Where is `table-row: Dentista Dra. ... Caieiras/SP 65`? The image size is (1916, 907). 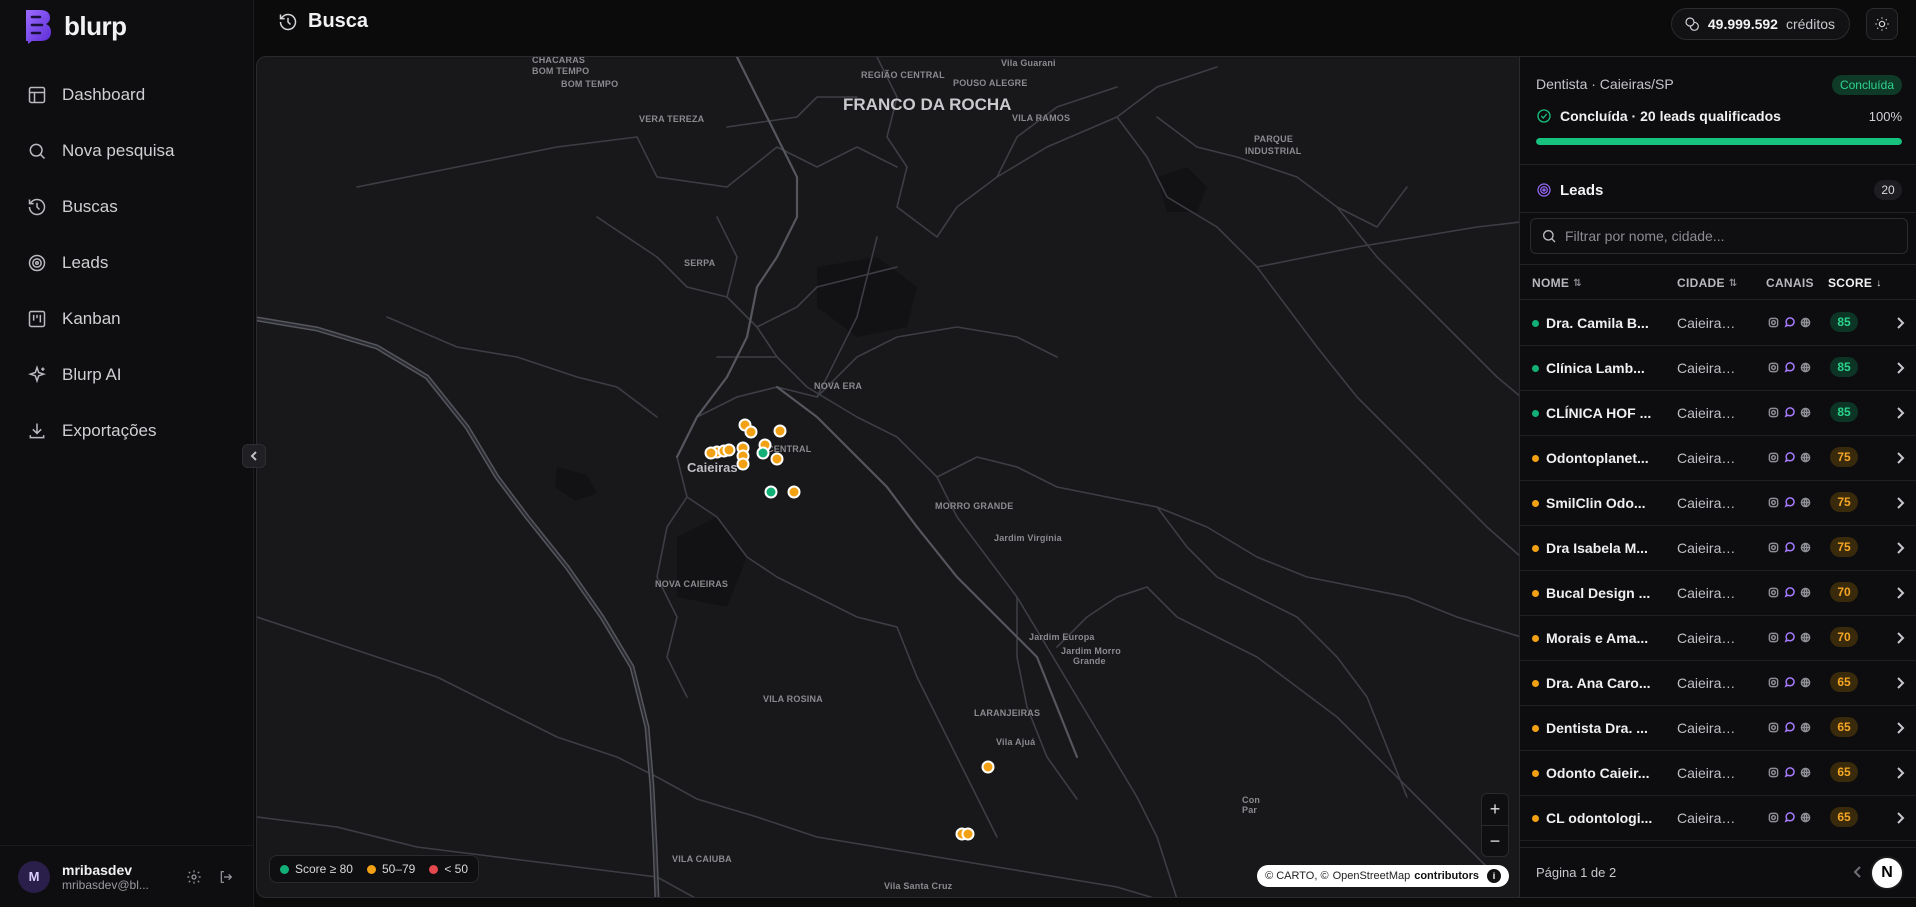 table-row: Dentista Dra. ... Caieiras/SP 65 is located at coordinates (1718, 728).